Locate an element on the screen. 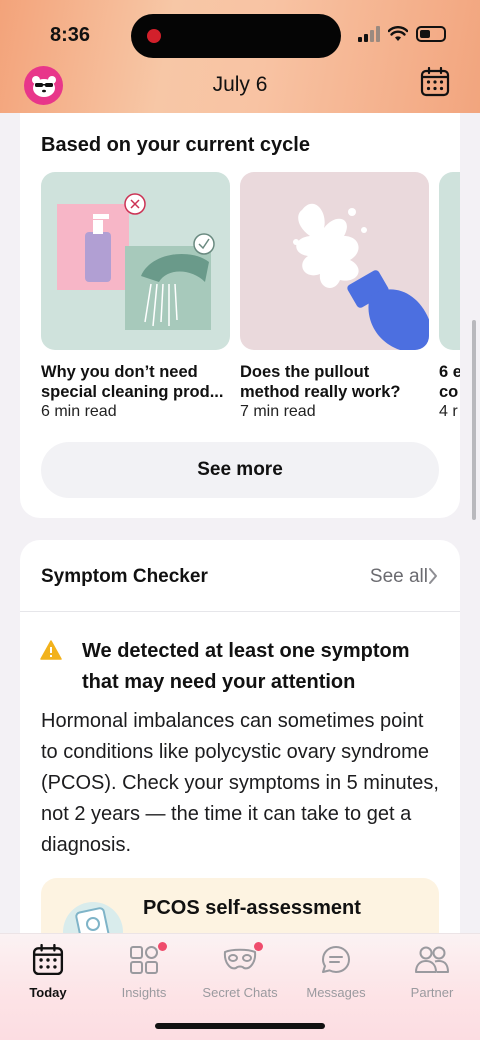  dynamic-island is located at coordinates (236, 36).